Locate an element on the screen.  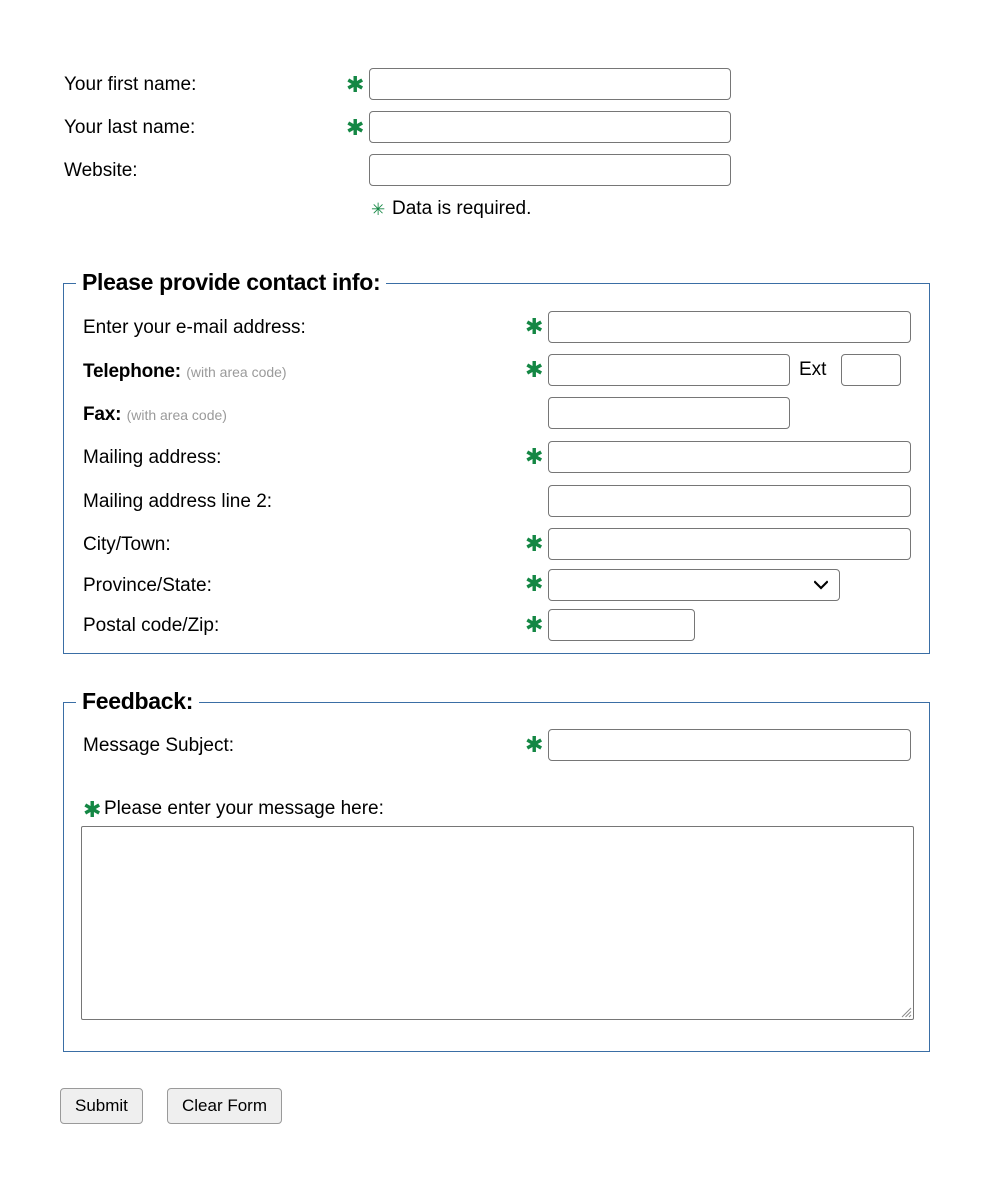
city-required-asterisk: ✱ is located at coordinates (534, 543).